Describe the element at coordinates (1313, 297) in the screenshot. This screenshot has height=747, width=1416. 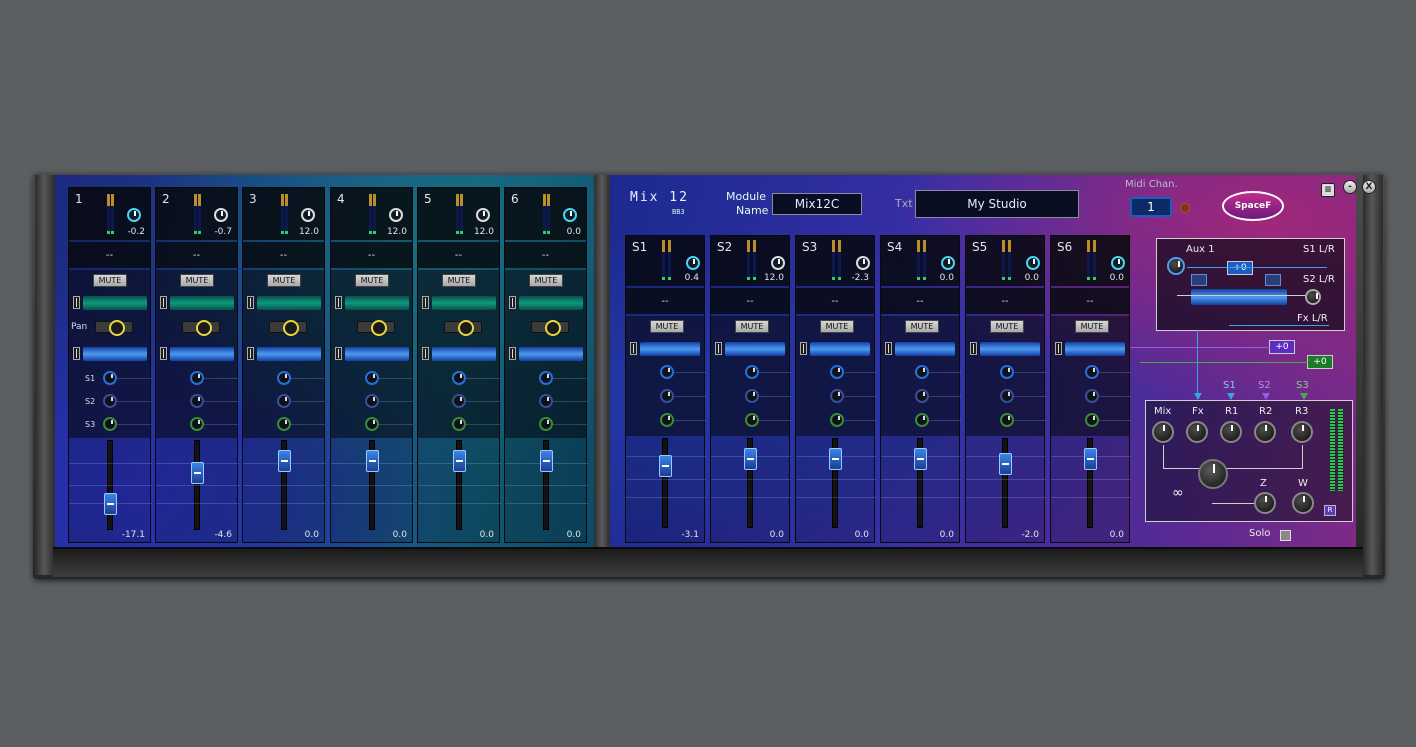
I see `s2-send-knob` at that location.